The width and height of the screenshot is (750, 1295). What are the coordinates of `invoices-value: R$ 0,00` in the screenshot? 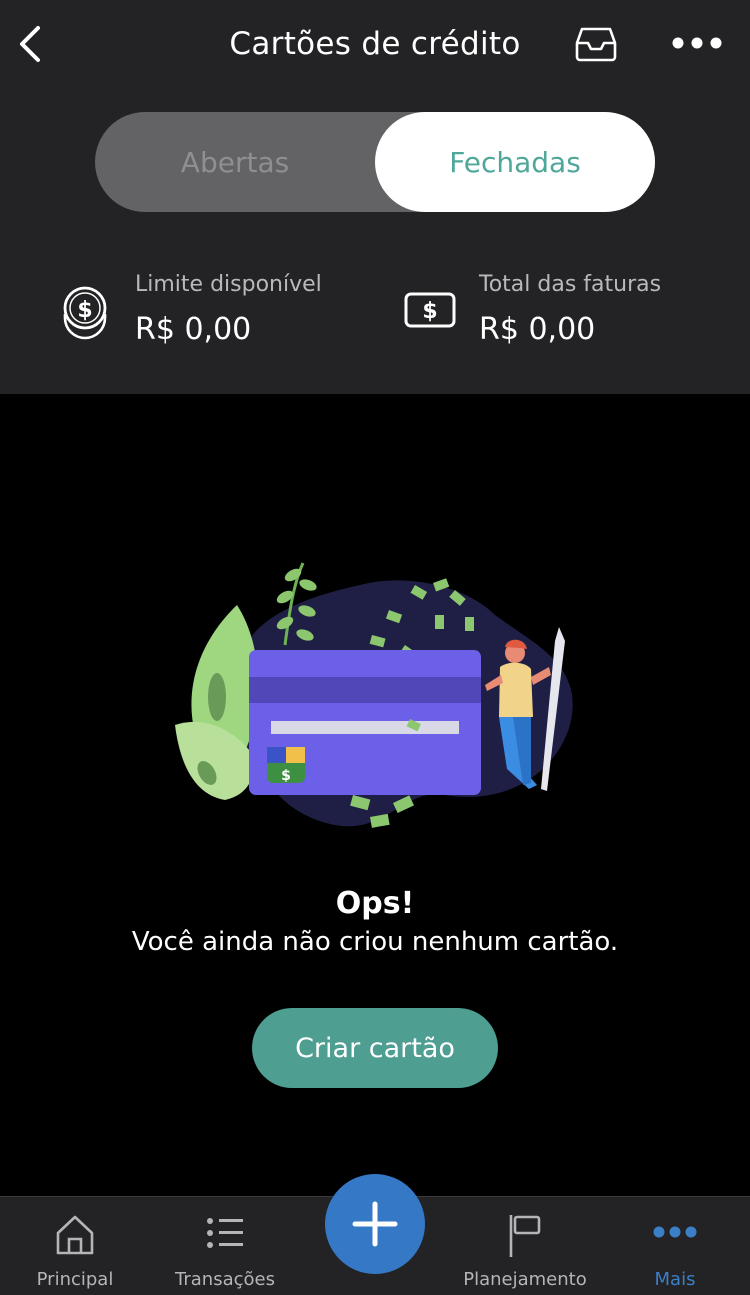 It's located at (537, 329).